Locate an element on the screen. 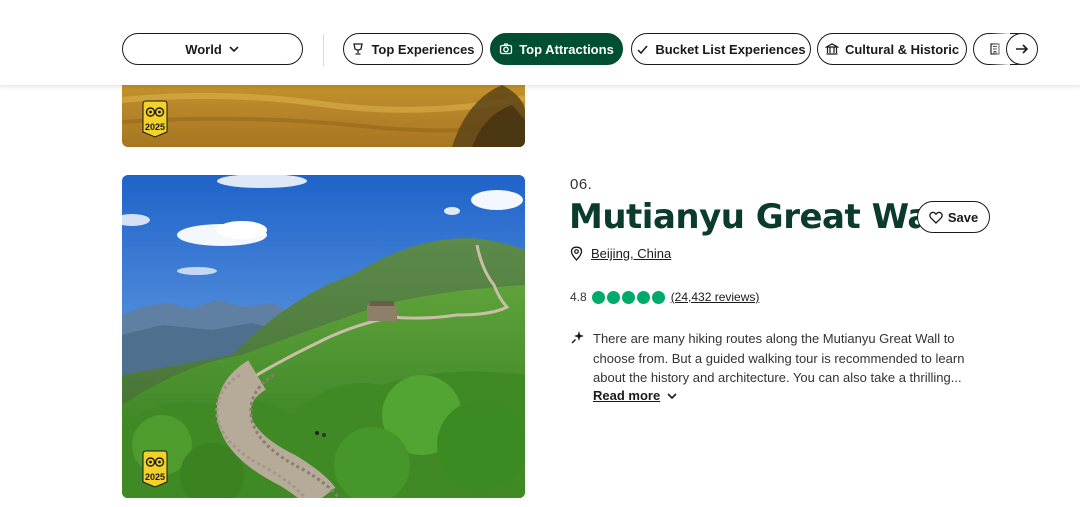 The width and height of the screenshot is (1080, 507). museum-icon is located at coordinates (831, 49).